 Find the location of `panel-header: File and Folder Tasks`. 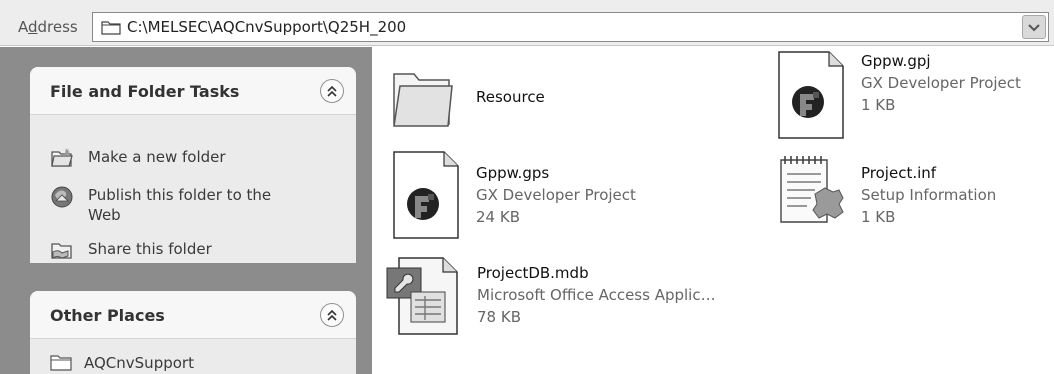

panel-header: File and Folder Tasks is located at coordinates (193, 91).